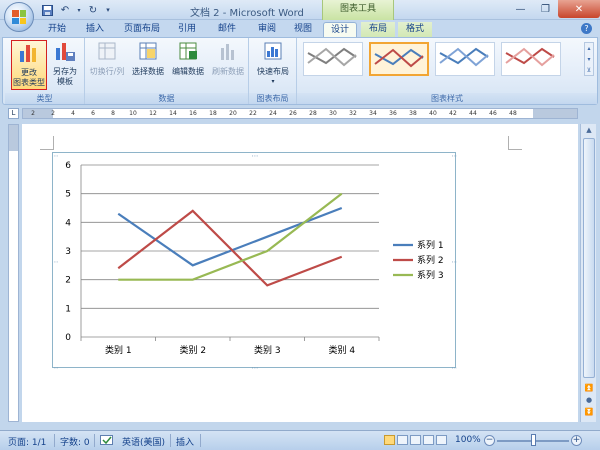  I want to click on chart-style-1-preview, so click(332, 57).